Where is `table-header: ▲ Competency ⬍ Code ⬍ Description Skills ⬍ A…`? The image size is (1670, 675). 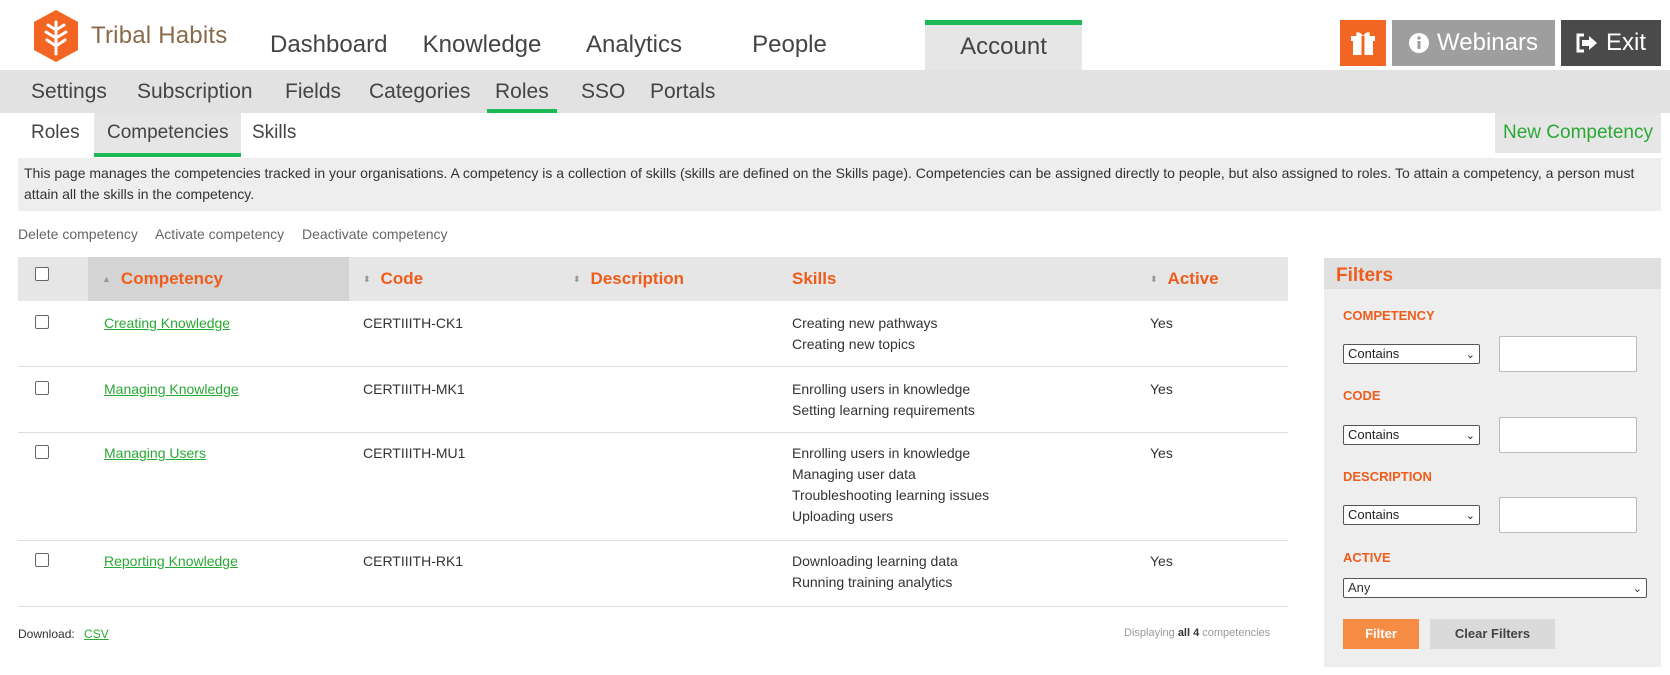
table-header: ▲ Competency ⬍ Code ⬍ Description Skills ⬍ A… is located at coordinates (653, 279).